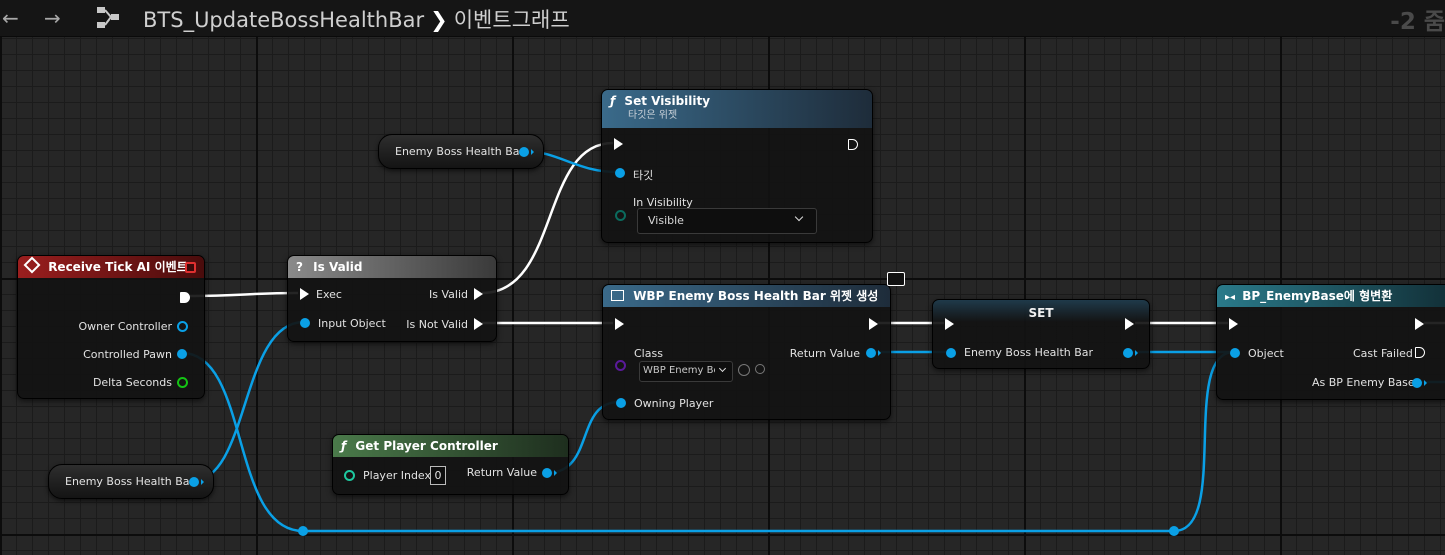  I want to click on forward-arrow-icon: →, so click(52, 18).